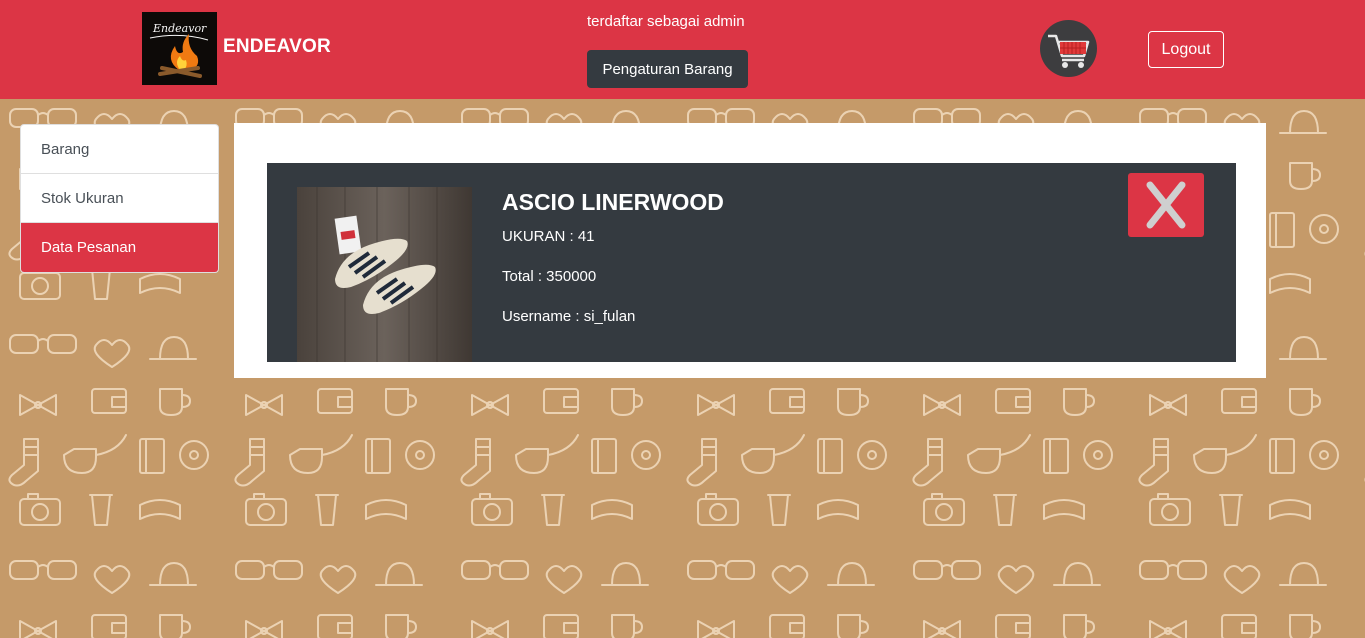  What do you see at coordinates (666, 21) in the screenshot?
I see `admin-status-text: terdaftar sebagai admin` at bounding box center [666, 21].